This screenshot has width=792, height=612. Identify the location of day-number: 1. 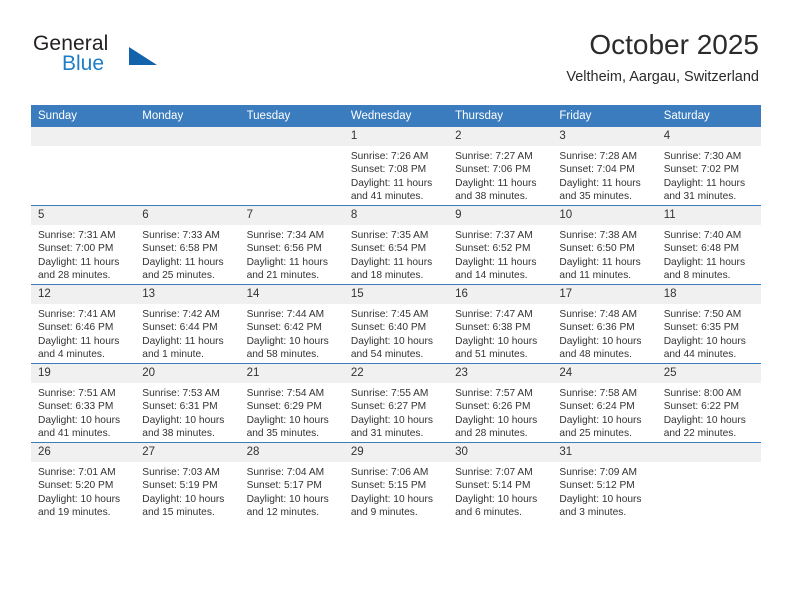
(396, 136).